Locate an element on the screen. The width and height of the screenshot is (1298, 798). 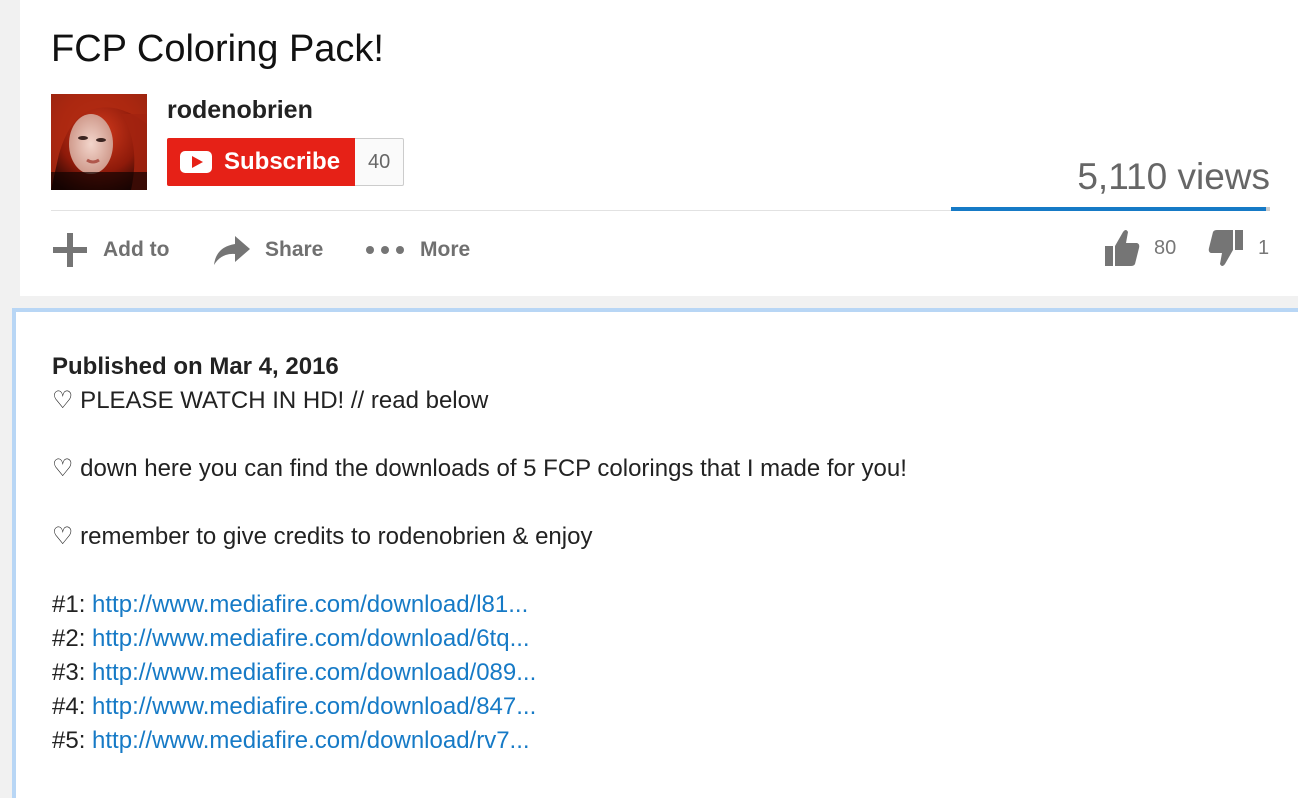
channel-name: rodenobrien is located at coordinates (240, 110).